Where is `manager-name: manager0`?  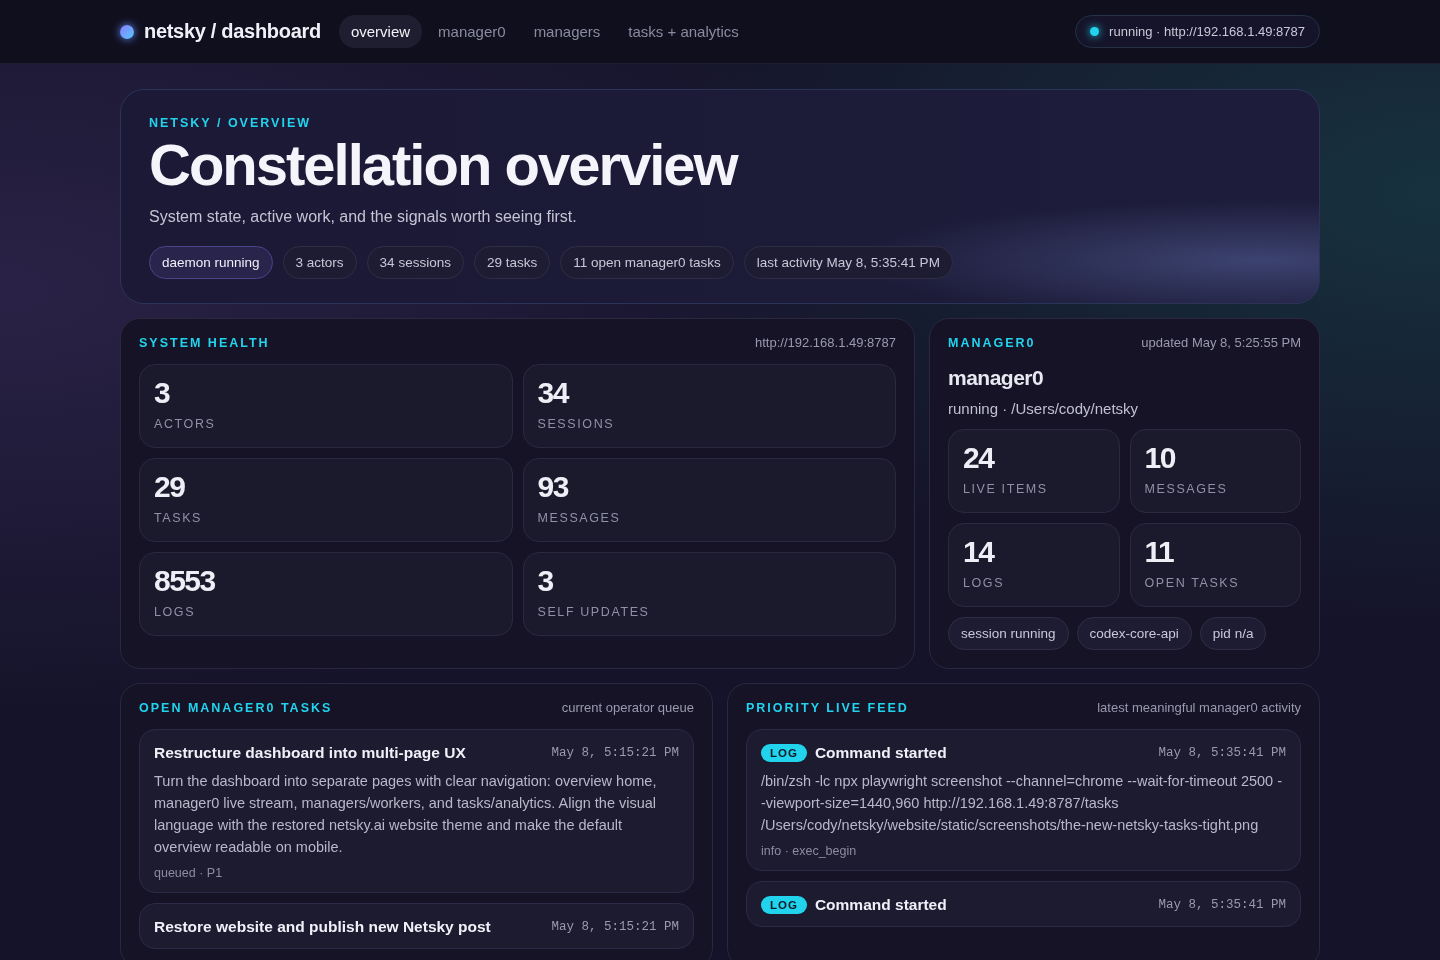 manager-name: manager0 is located at coordinates (996, 378).